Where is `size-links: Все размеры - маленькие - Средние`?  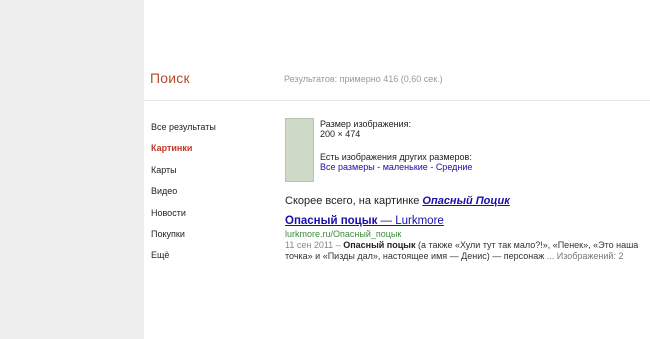
size-links: Все размеры - маленькие - Средние is located at coordinates (396, 167).